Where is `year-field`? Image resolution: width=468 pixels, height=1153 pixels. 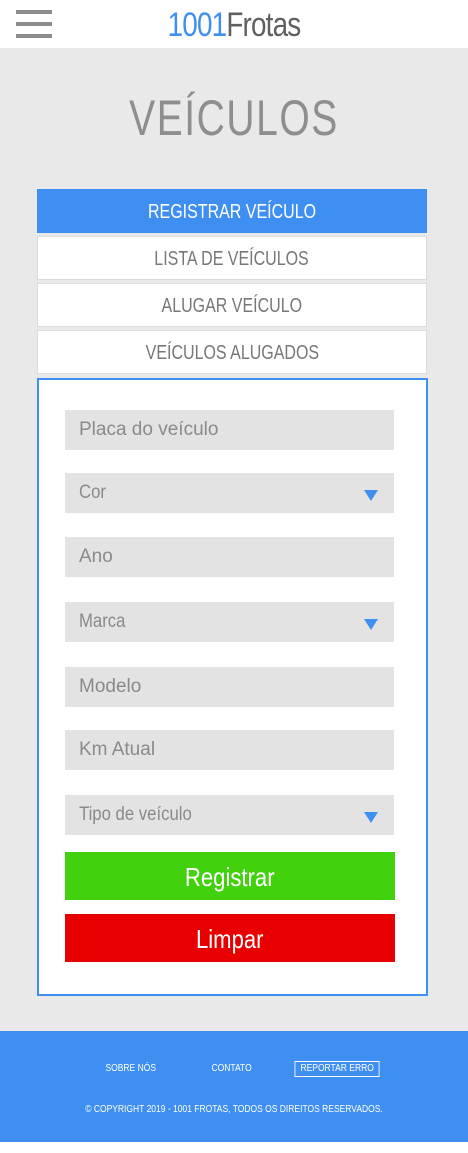
year-field is located at coordinates (229, 557).